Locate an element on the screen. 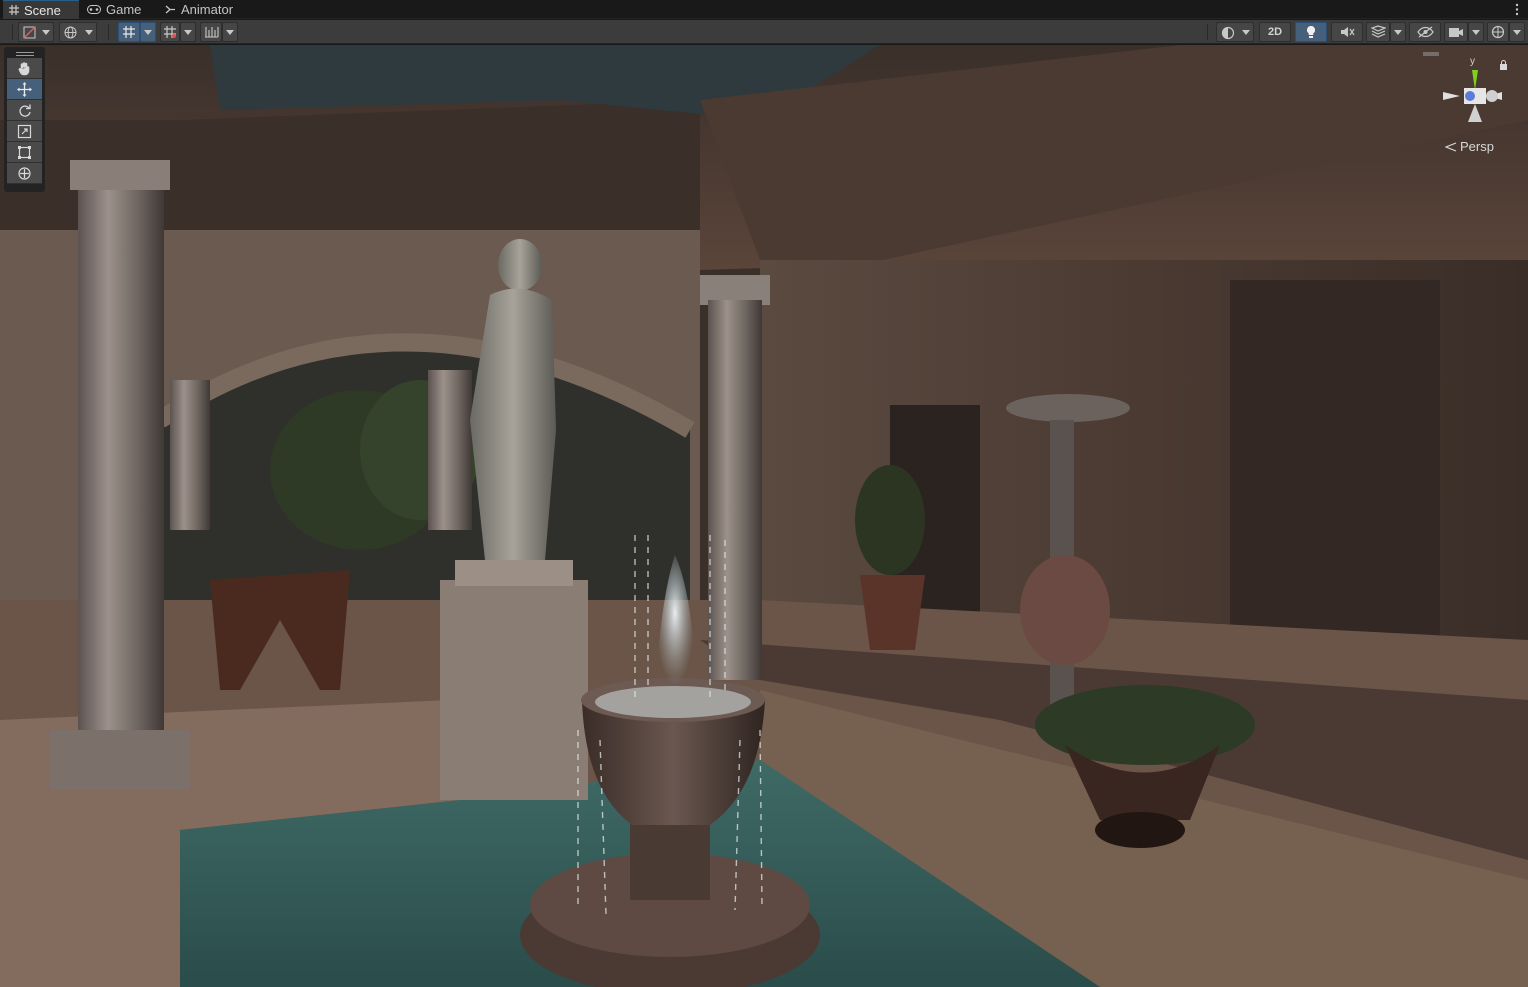  perspective-icon is located at coordinates (1451, 146).